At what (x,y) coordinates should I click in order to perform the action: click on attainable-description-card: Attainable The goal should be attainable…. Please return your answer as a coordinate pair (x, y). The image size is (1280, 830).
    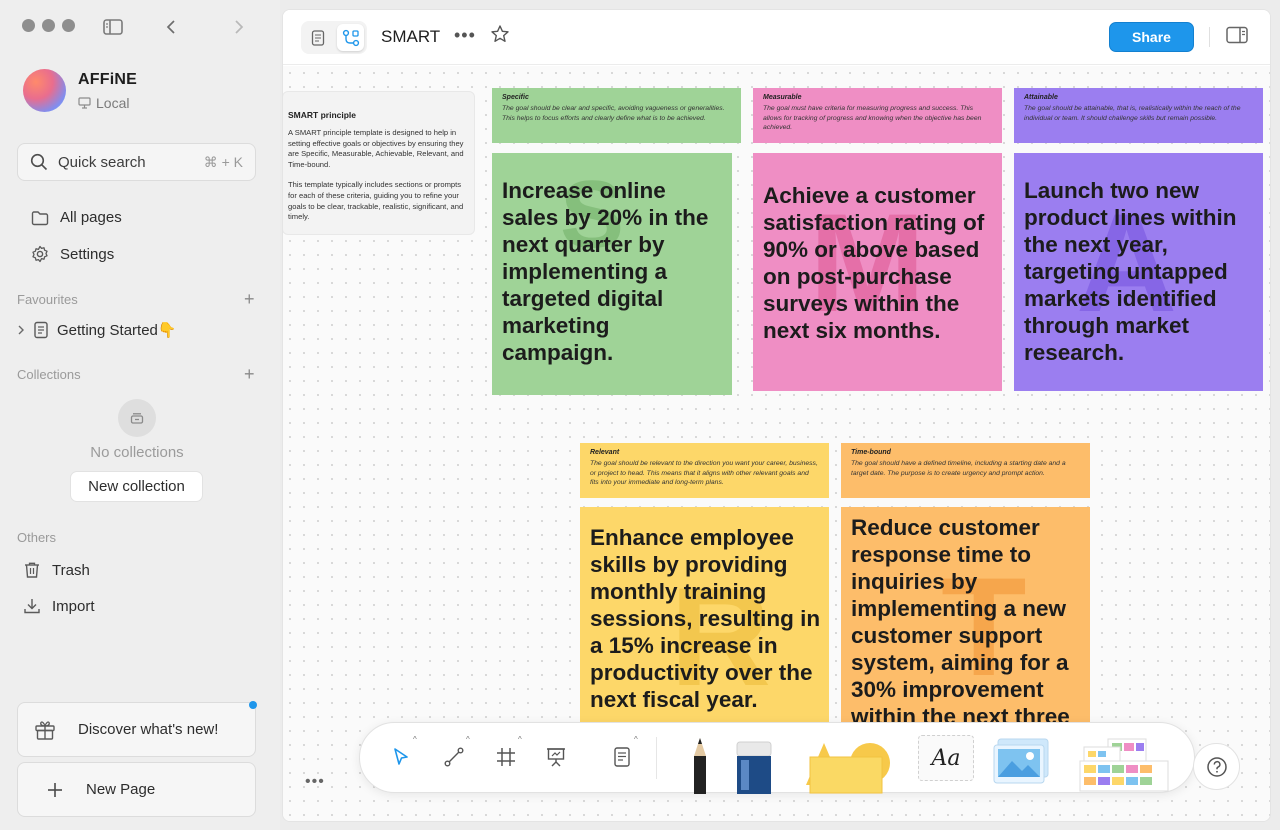
    Looking at the image, I should click on (1138, 115).